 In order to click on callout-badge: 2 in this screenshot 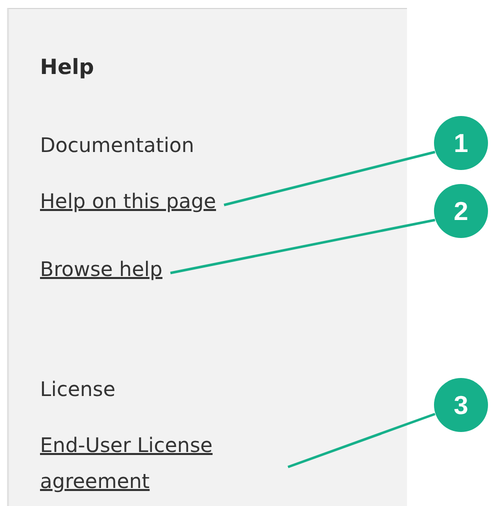, I will do `click(461, 211)`.